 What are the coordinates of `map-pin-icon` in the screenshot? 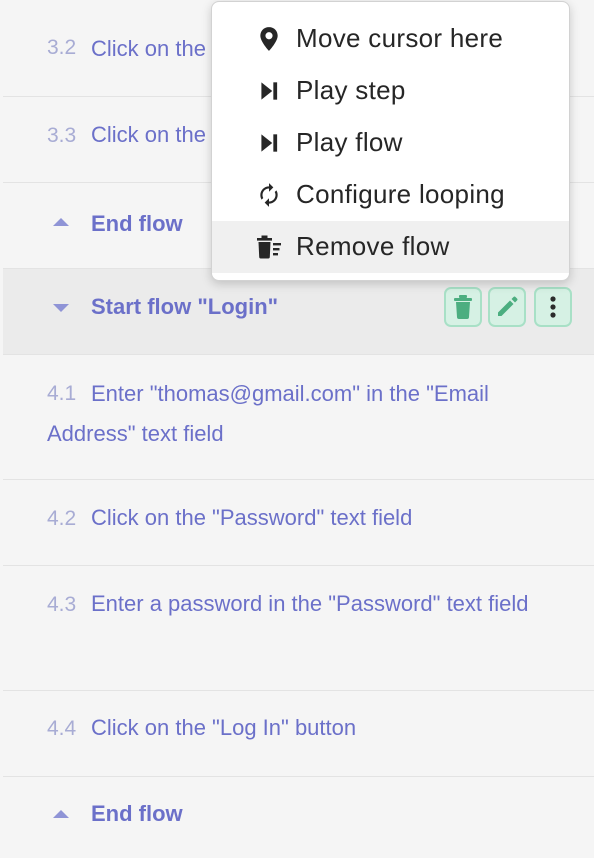 It's located at (269, 39).